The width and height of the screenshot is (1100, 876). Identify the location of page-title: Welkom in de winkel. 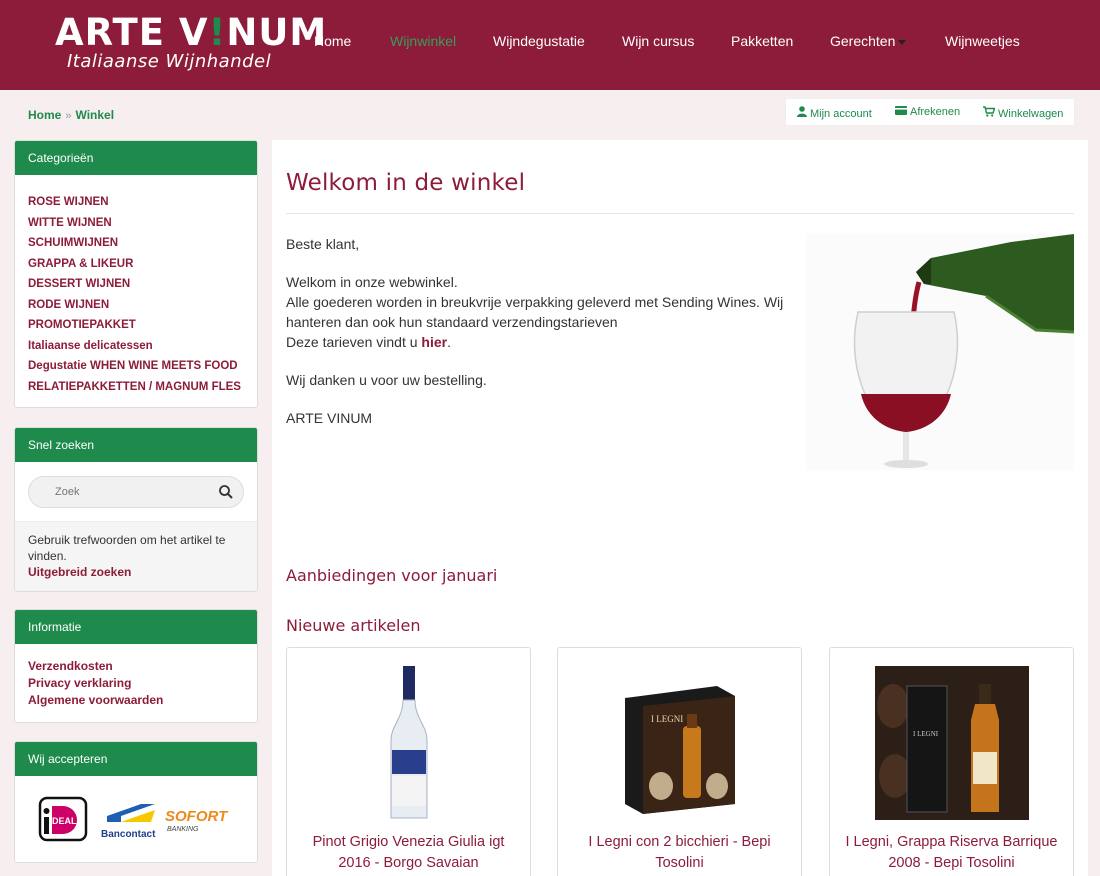
(406, 183).